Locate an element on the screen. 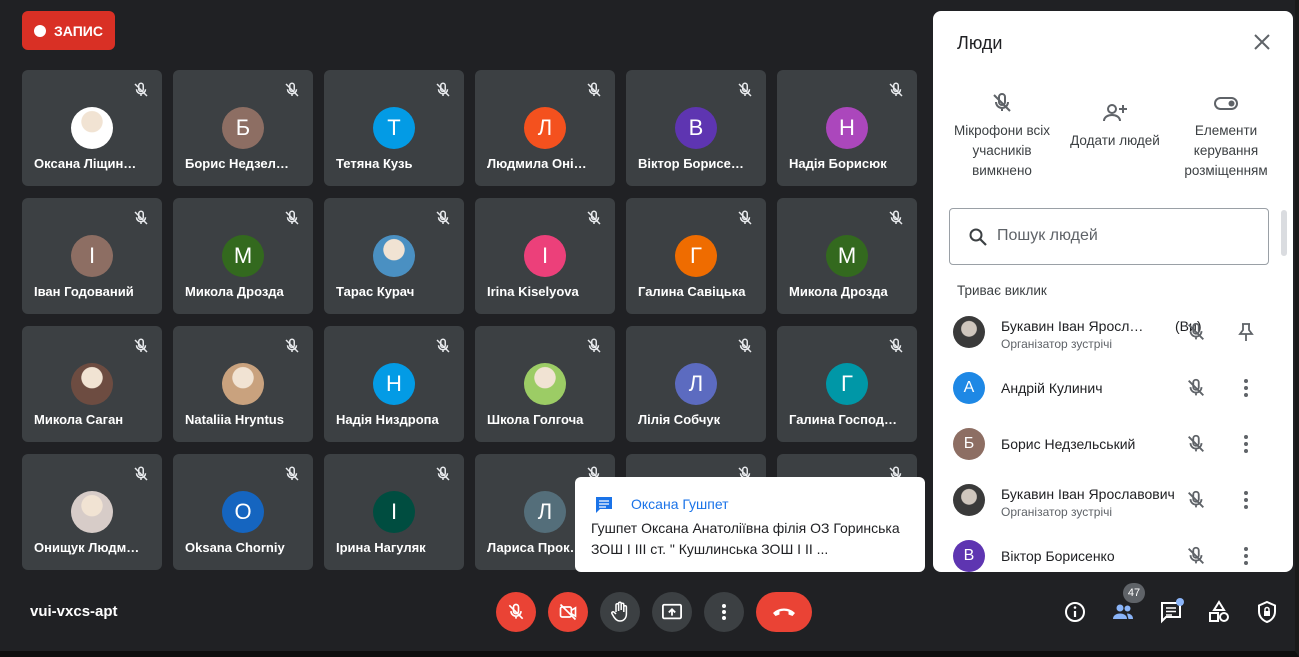  leave-call-button is located at coordinates (784, 612).